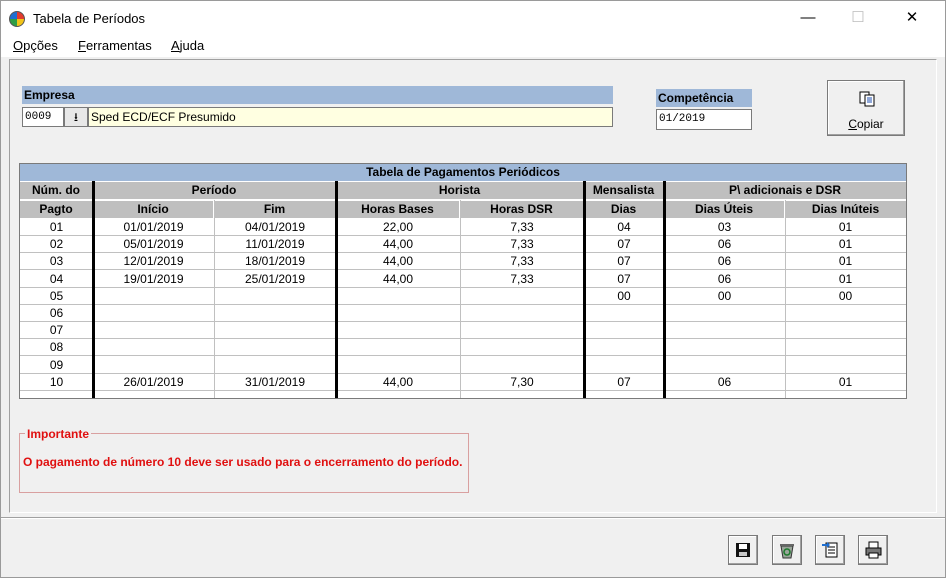 The height and width of the screenshot is (578, 946). I want to click on cell-pagto: 10, so click(56, 382).